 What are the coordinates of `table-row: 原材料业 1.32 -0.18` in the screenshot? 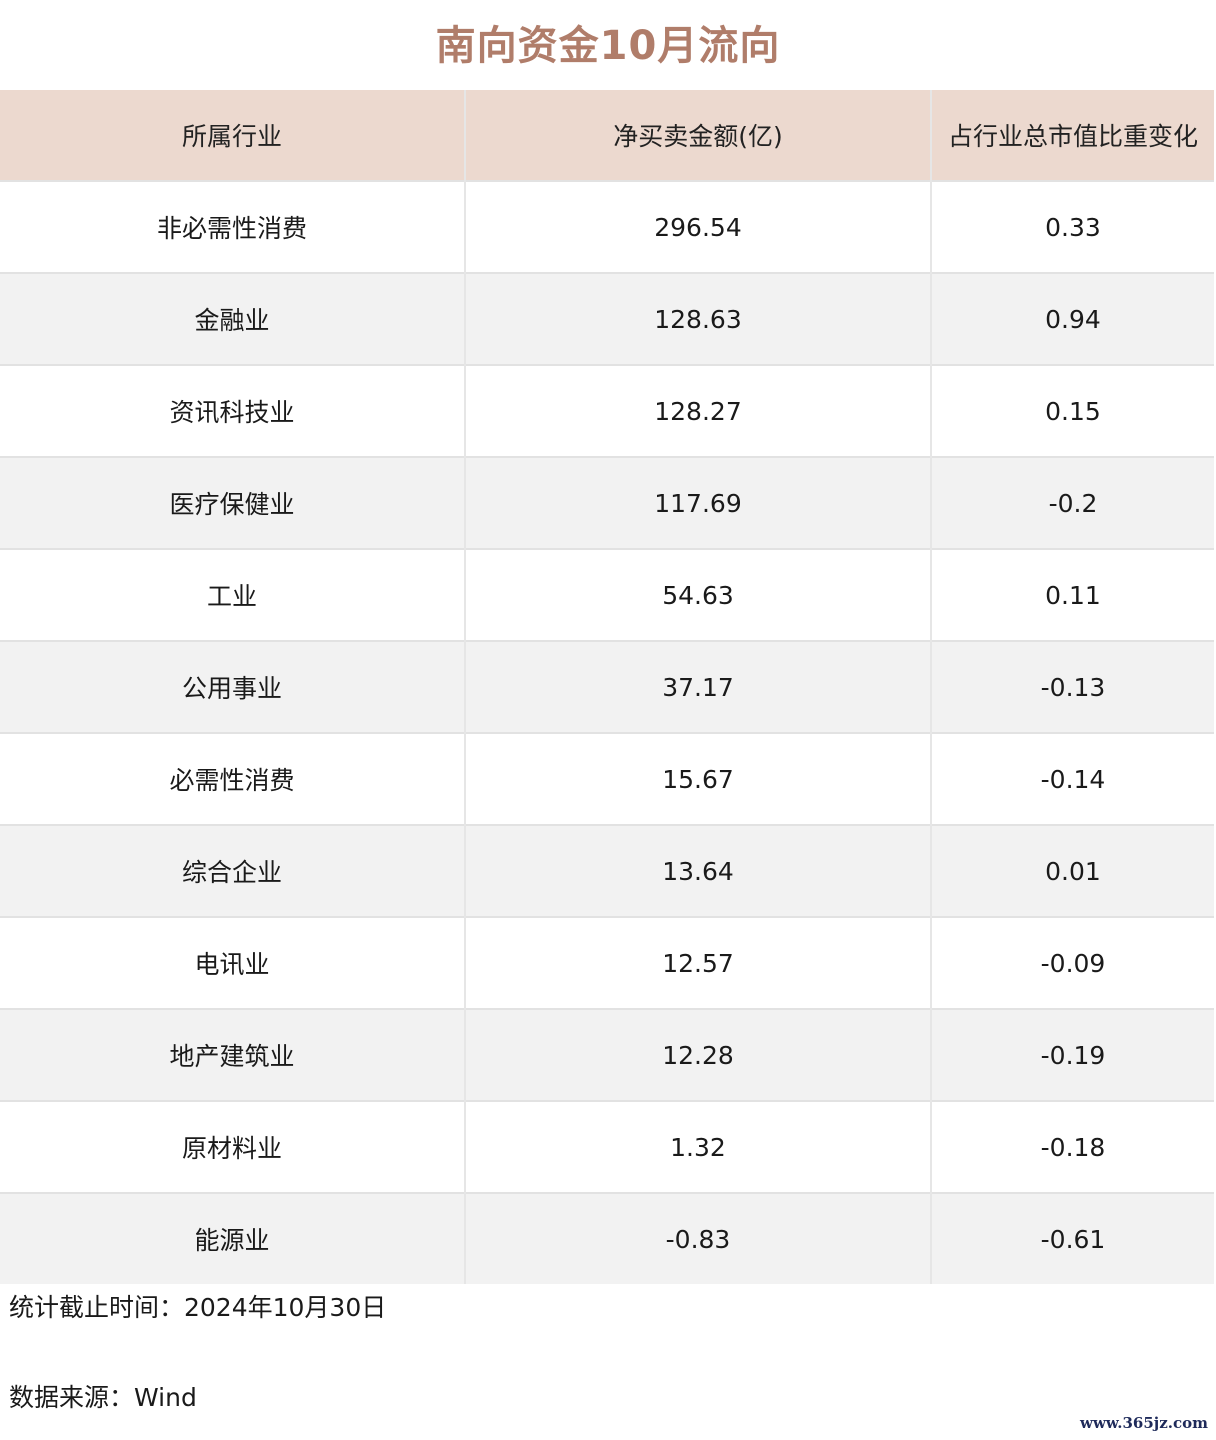 It's located at (607, 1147).